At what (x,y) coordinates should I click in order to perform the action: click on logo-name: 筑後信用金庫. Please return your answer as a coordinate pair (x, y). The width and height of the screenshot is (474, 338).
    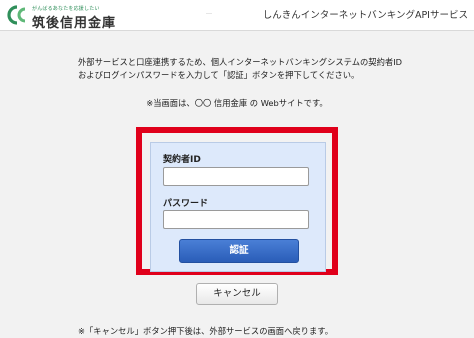
    Looking at the image, I should click on (74, 23).